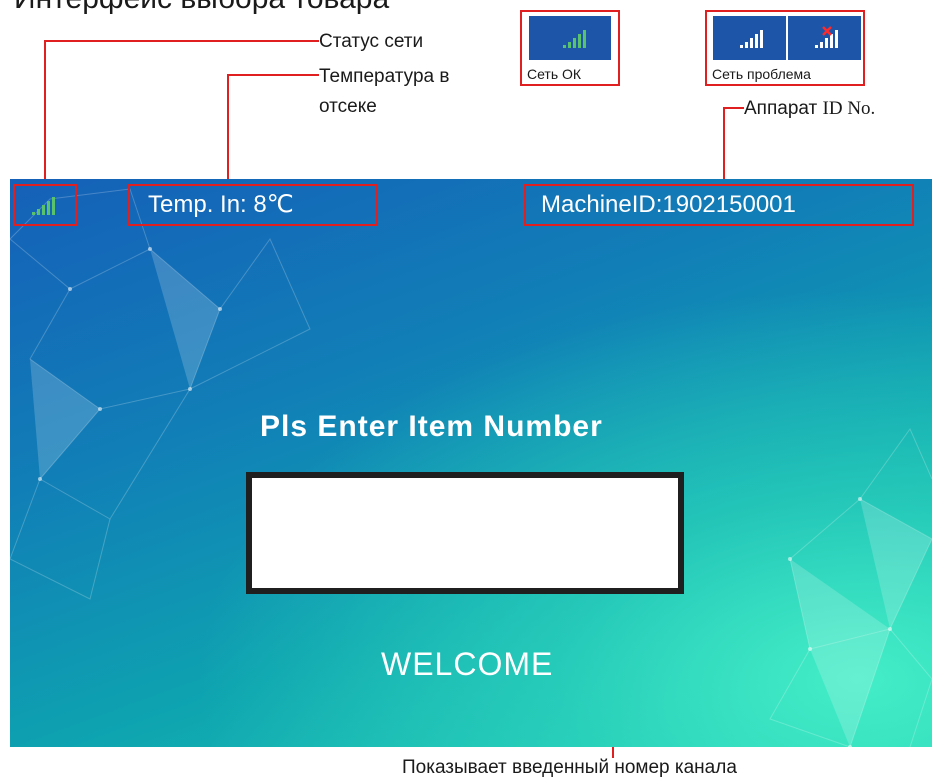 This screenshot has width=940, height=783. What do you see at coordinates (554, 74) in the screenshot?
I see `legend-network-ok-label: Сеть ОК` at bounding box center [554, 74].